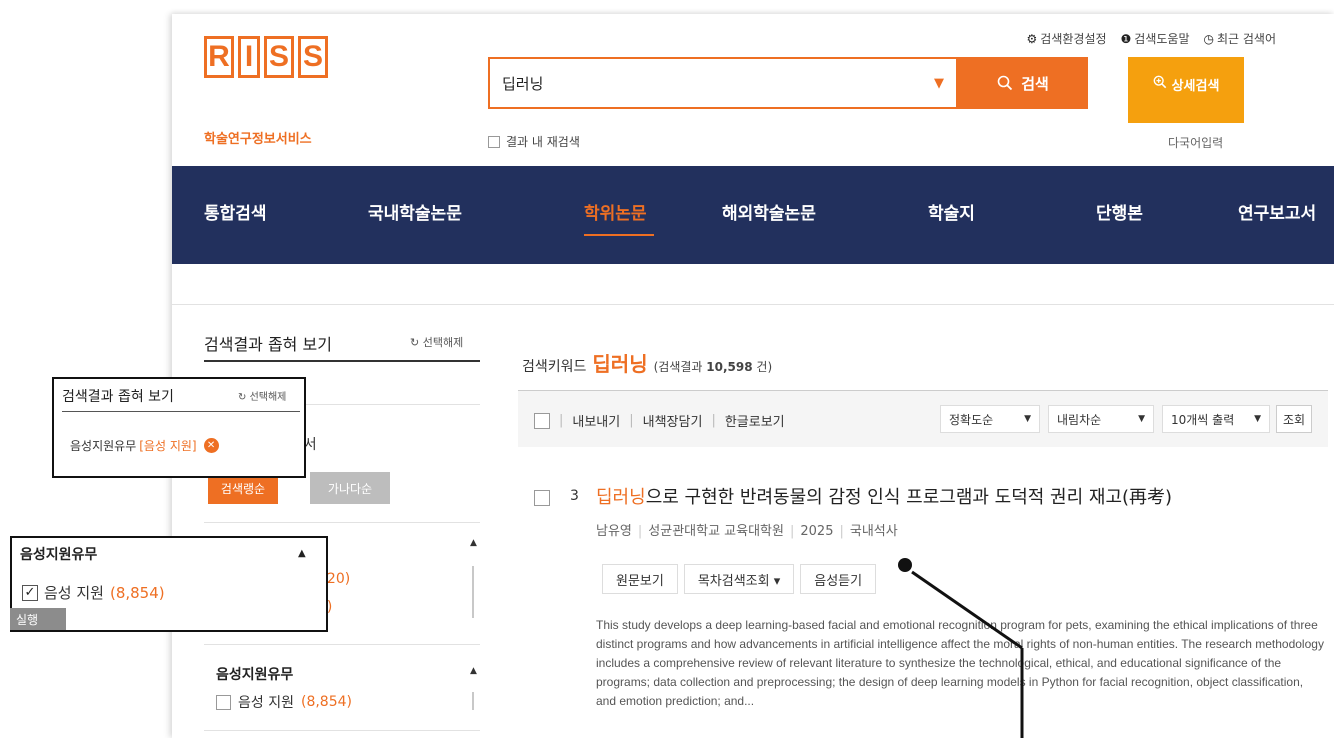 Image resolution: width=1334 pixels, height=738 pixels. Describe the element at coordinates (1126, 39) in the screenshot. I see `help-icon: ❶` at that location.